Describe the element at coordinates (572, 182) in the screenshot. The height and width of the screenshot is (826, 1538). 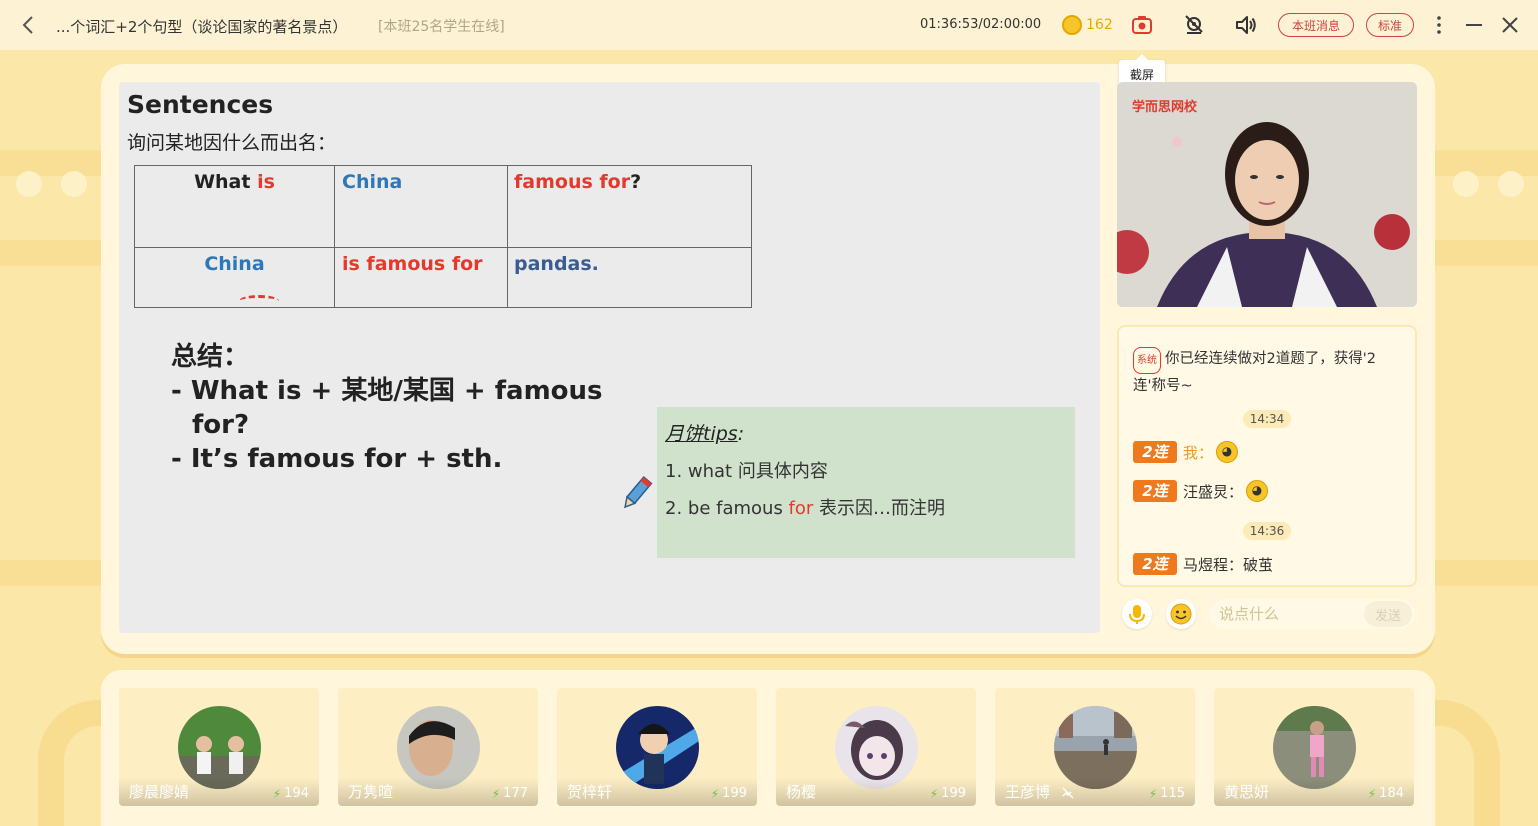
I see `cell-text-highlight: famous for` at that location.